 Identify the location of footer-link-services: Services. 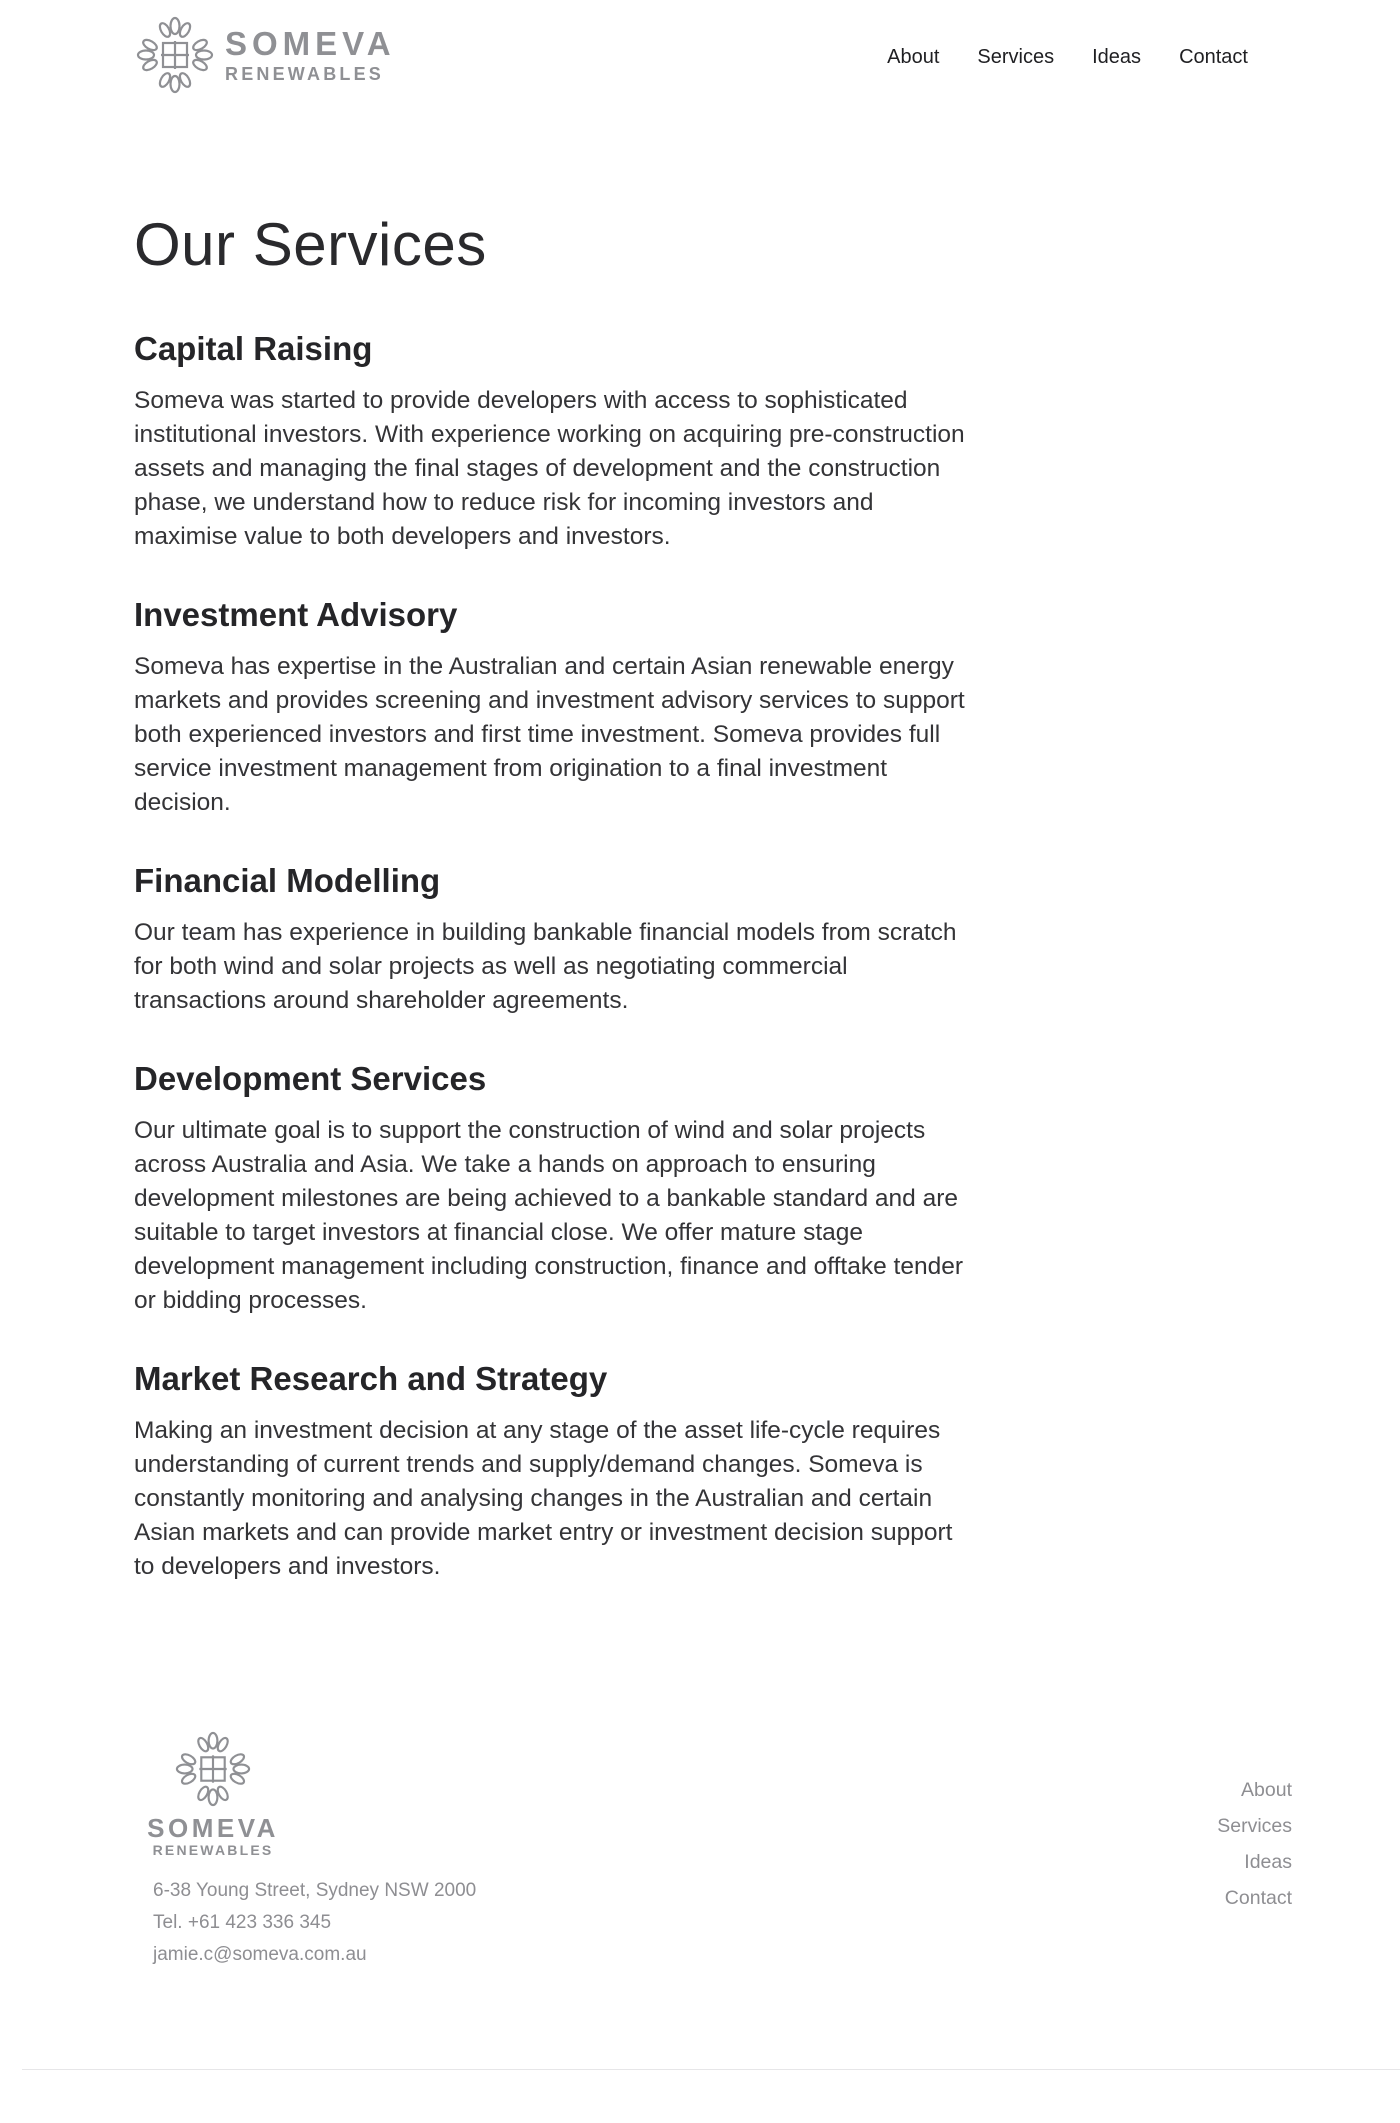
(1254, 1826).